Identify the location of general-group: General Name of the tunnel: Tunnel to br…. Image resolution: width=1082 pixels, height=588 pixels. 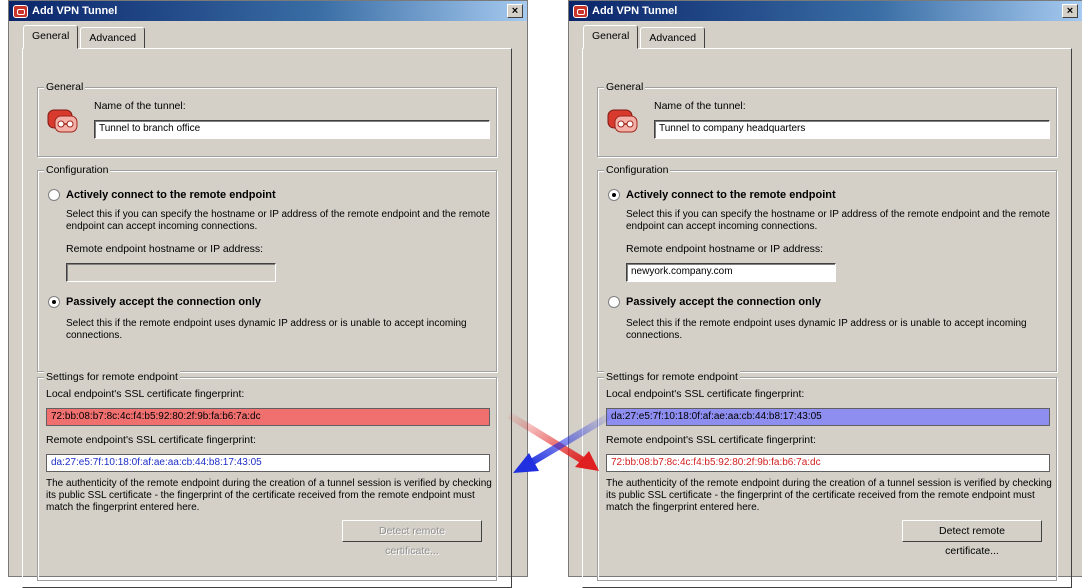
(267, 119).